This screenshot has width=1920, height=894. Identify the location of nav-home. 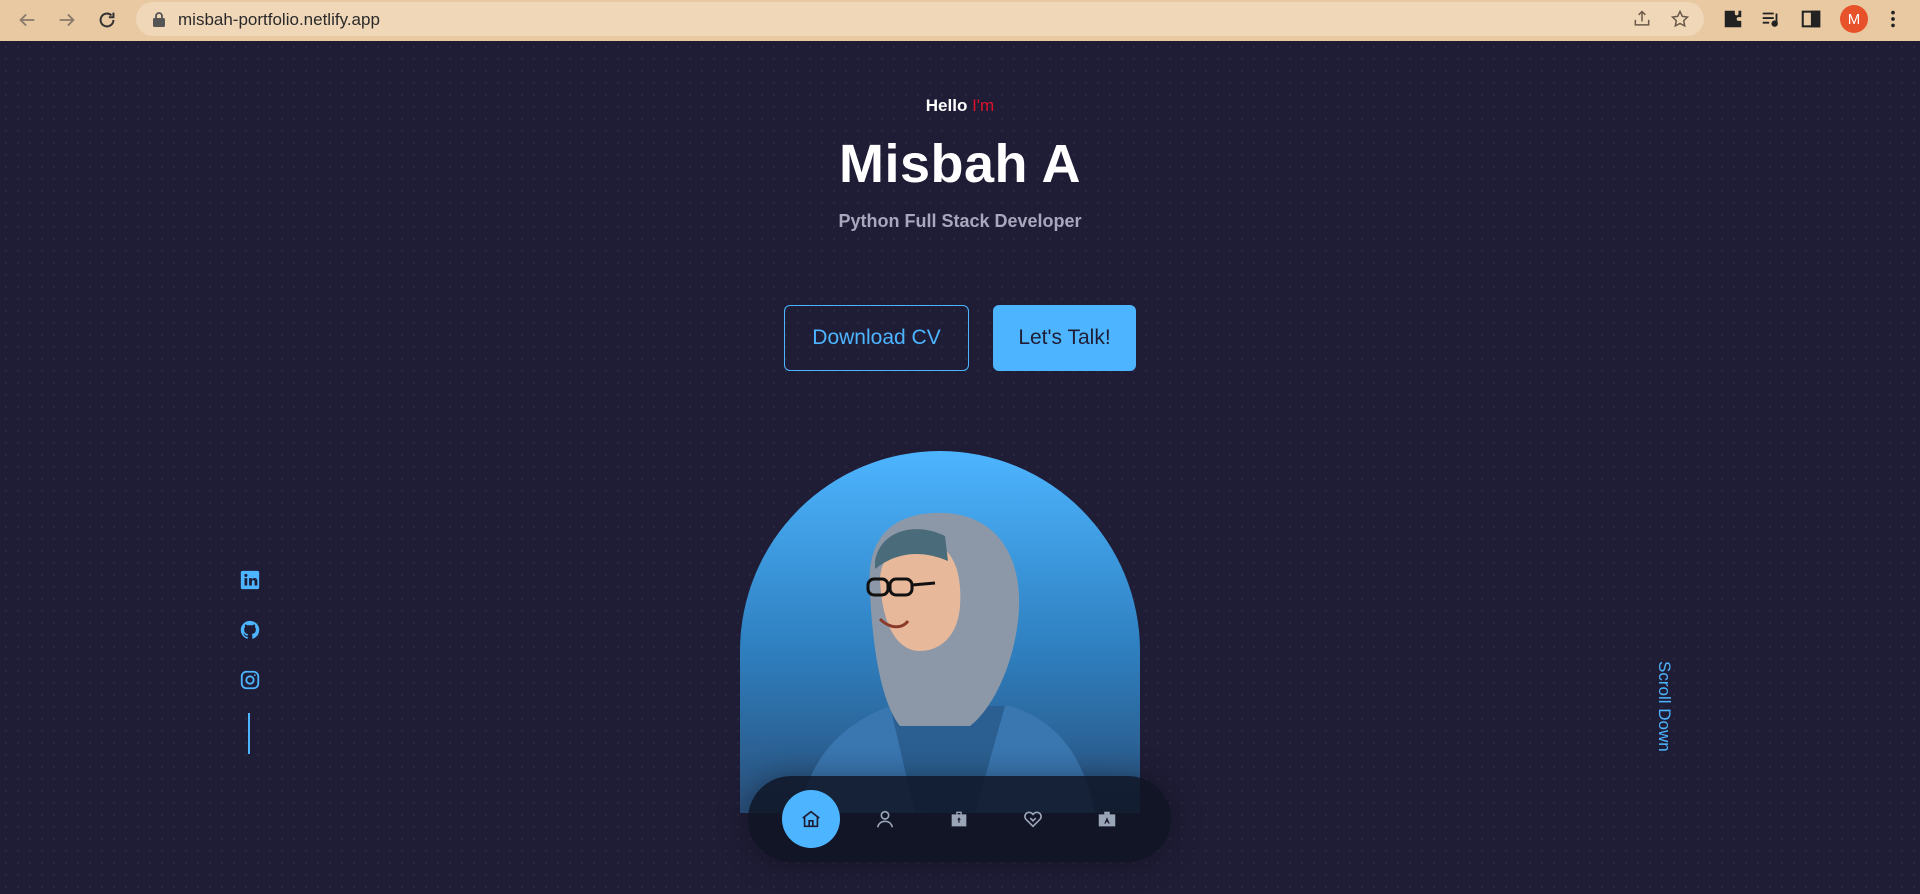
(811, 819).